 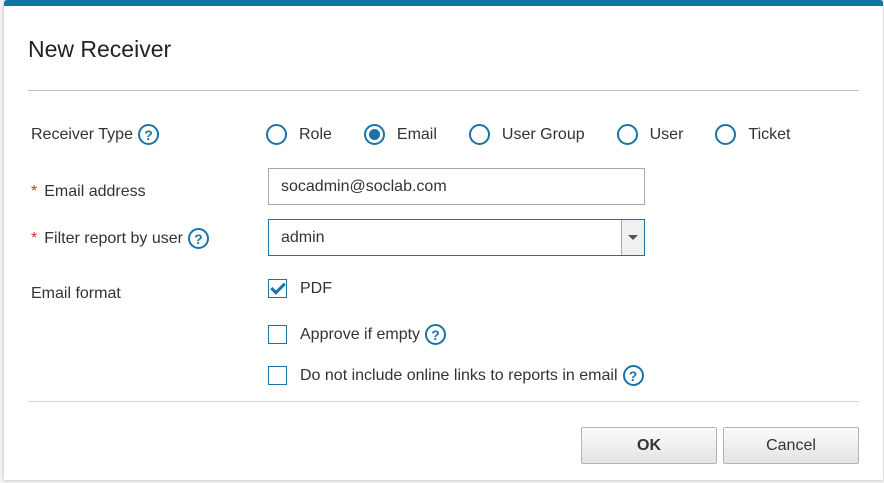 I want to click on title-divider, so click(x=443, y=90).